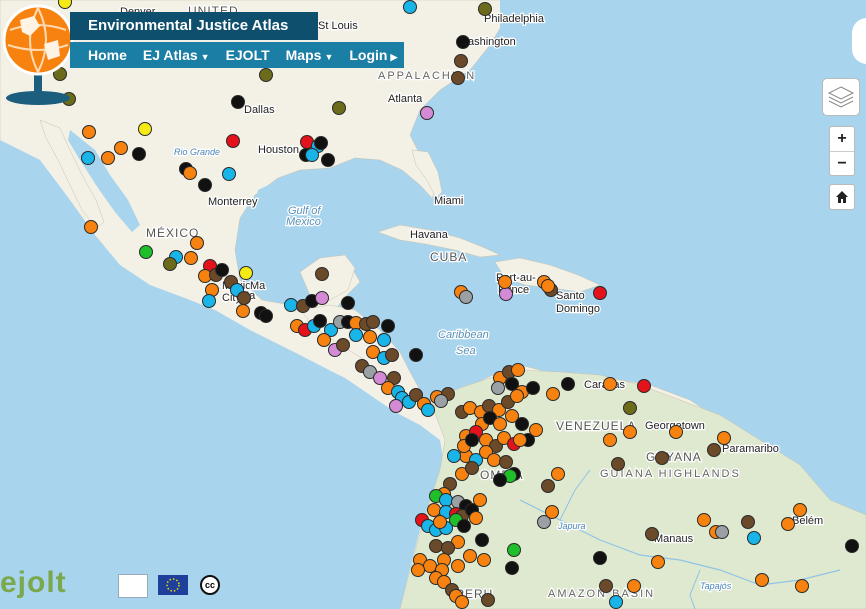 This screenshot has width=866, height=609. Describe the element at coordinates (133, 586) in the screenshot. I see `fp7-logo` at that location.